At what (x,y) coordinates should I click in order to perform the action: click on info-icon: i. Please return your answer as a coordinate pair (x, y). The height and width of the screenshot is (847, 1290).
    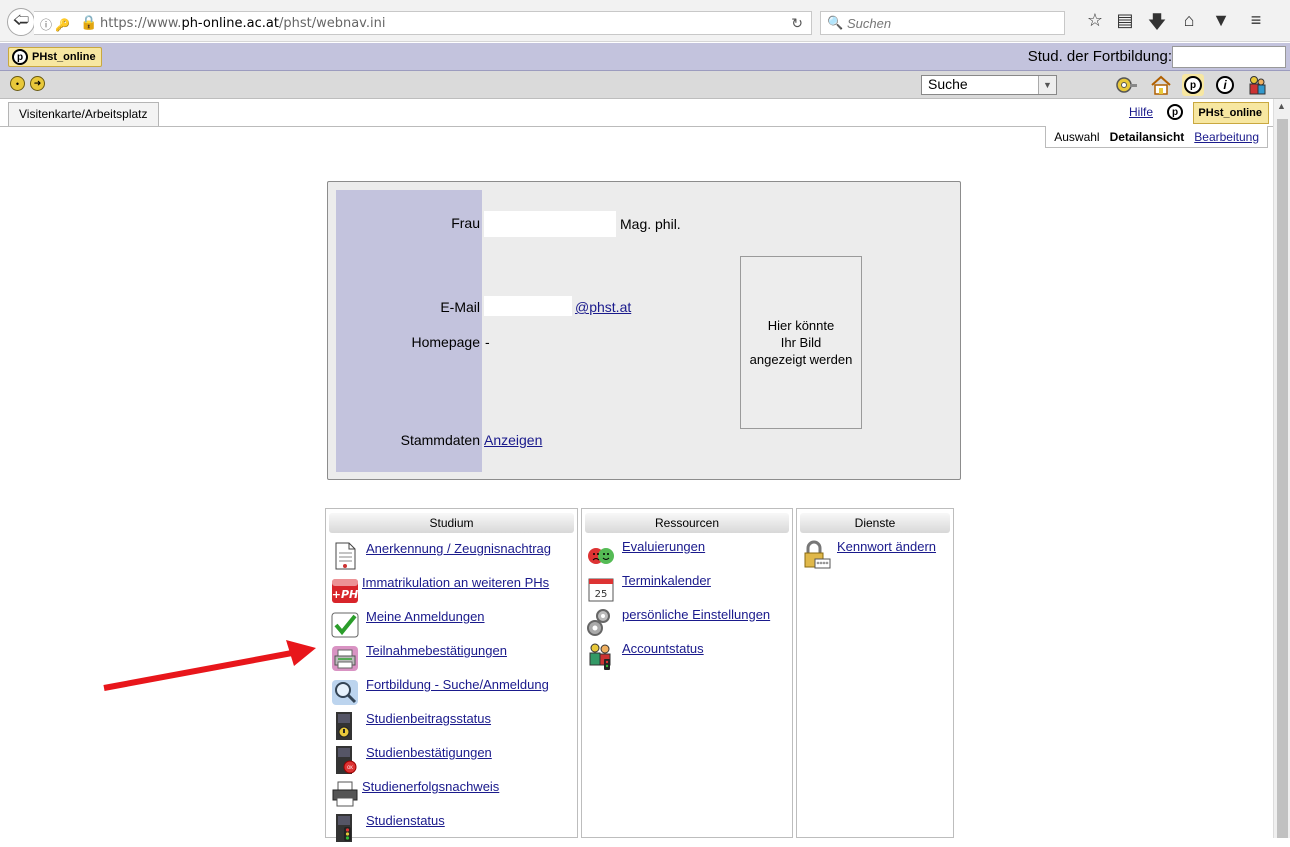
    Looking at the image, I should click on (1225, 85).